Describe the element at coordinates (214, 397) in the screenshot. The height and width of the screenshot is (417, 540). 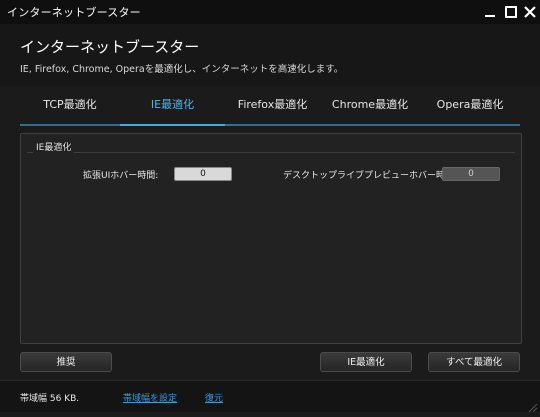
I see `restore-link: 復元` at that location.